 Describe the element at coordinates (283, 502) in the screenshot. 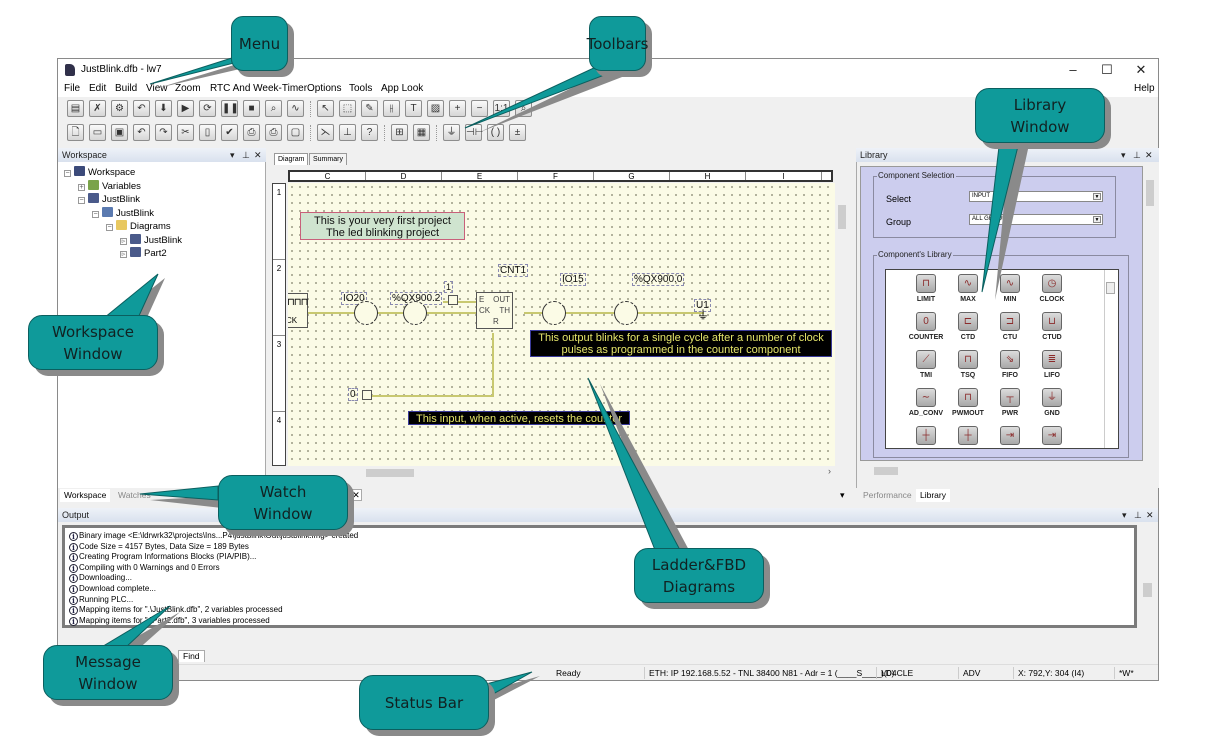

I see `watch-callout: Watch Window` at that location.